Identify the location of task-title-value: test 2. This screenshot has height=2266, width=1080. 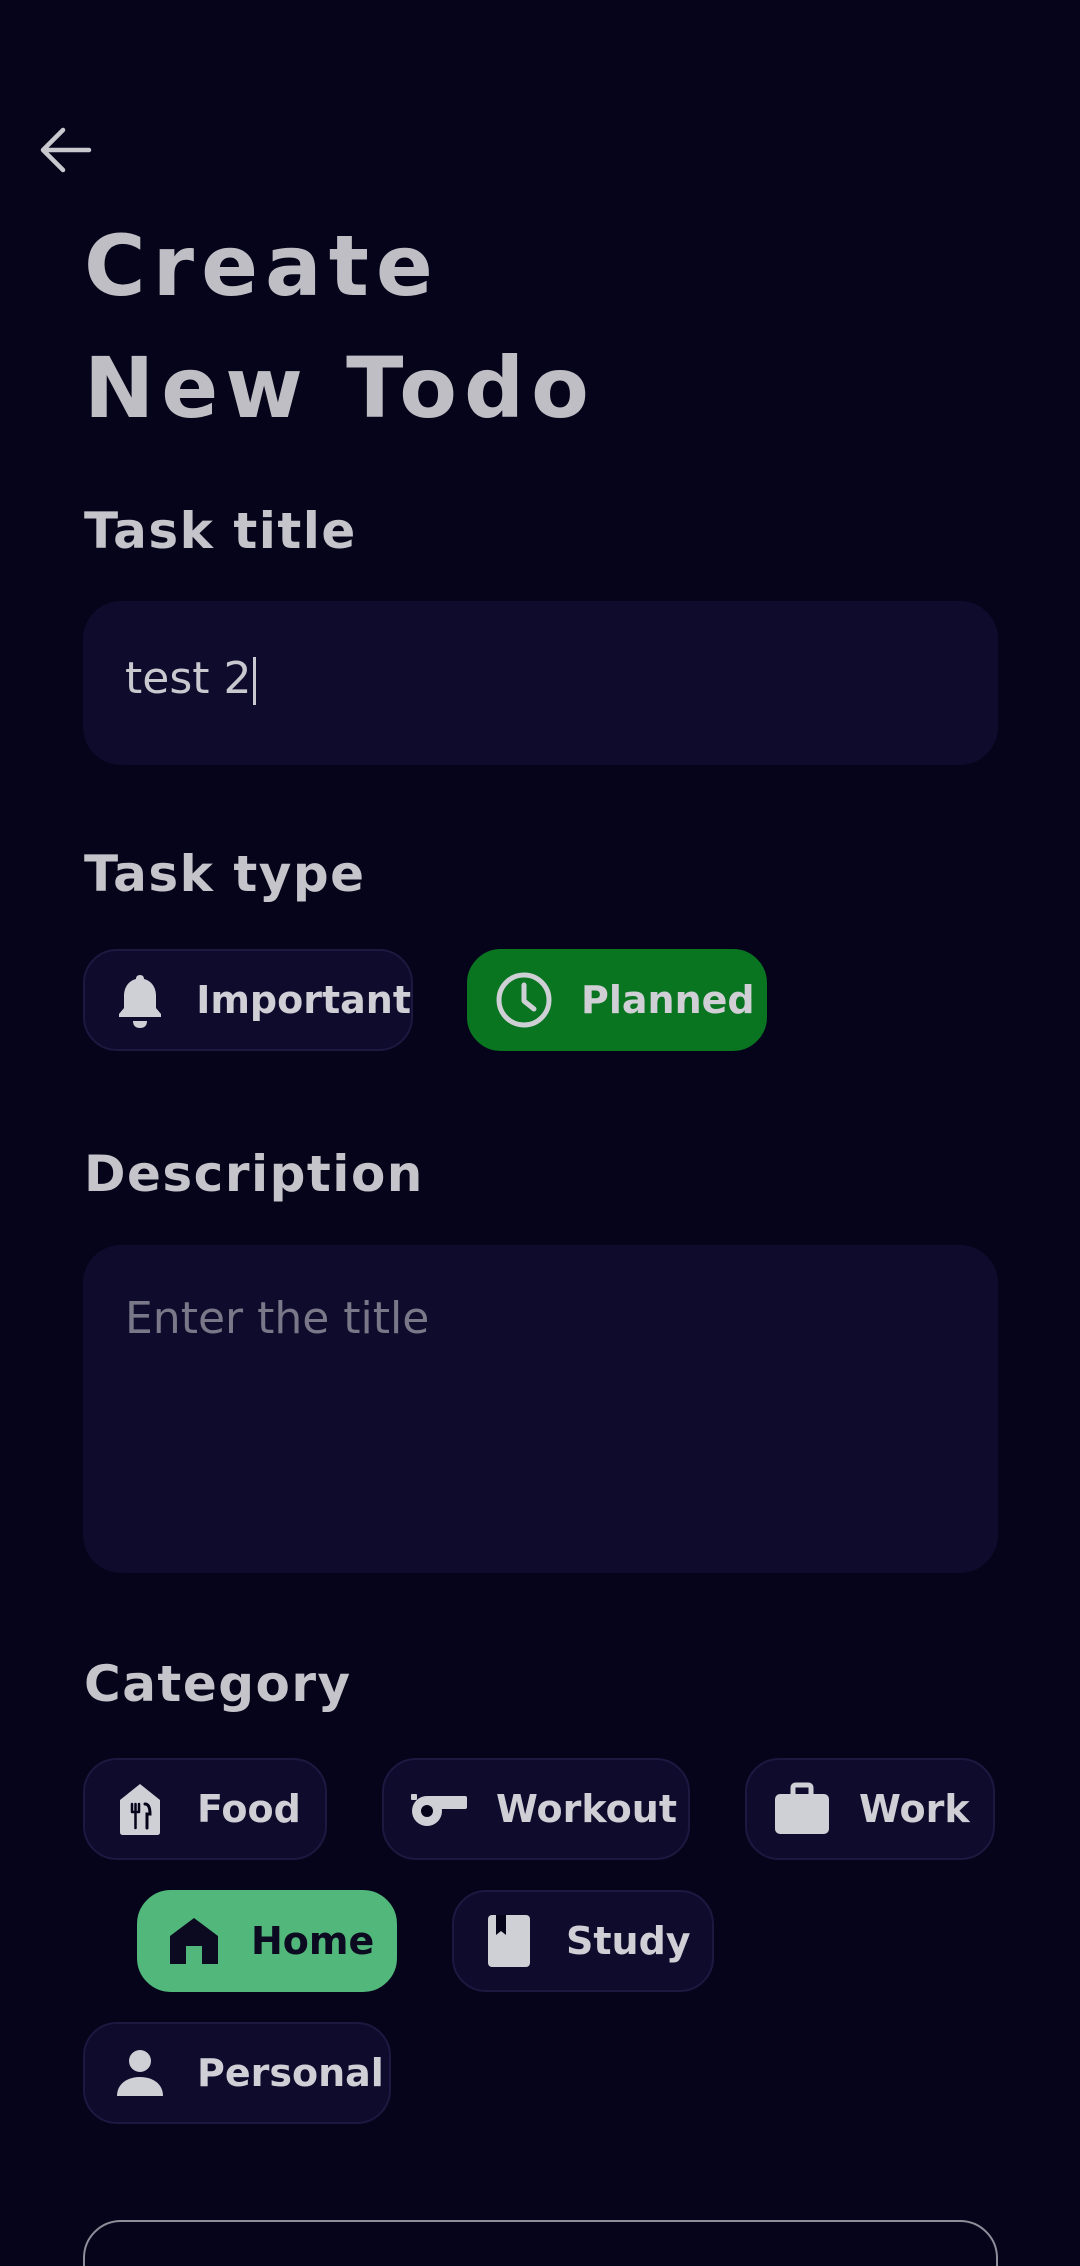
(188, 678).